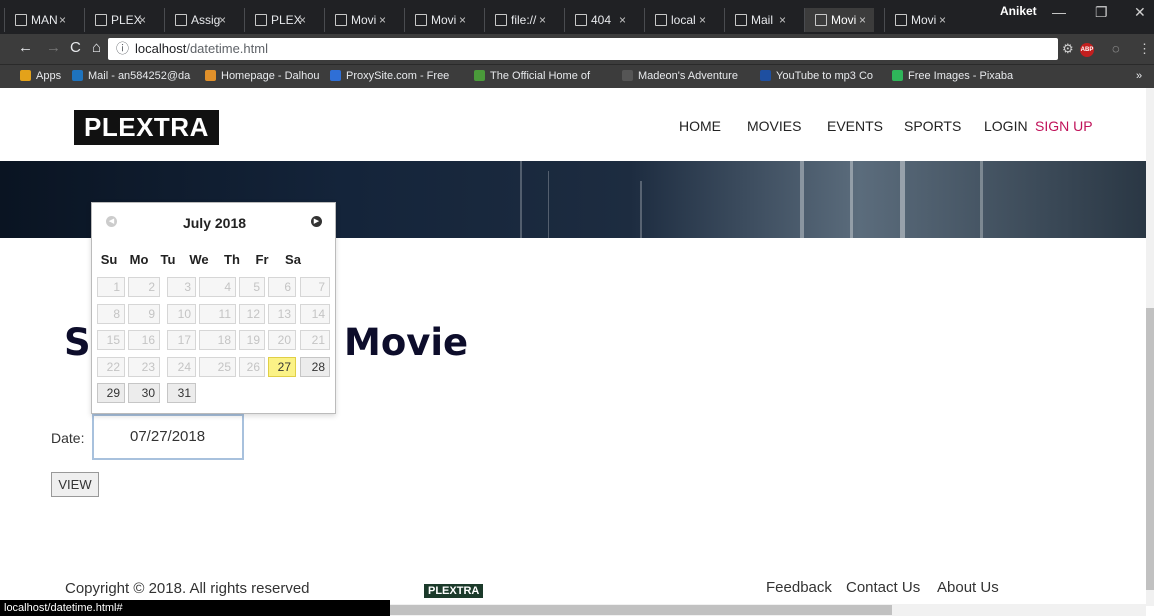  Describe the element at coordinates (252, 340) in the screenshot. I see `datepicker-day: 19` at that location.